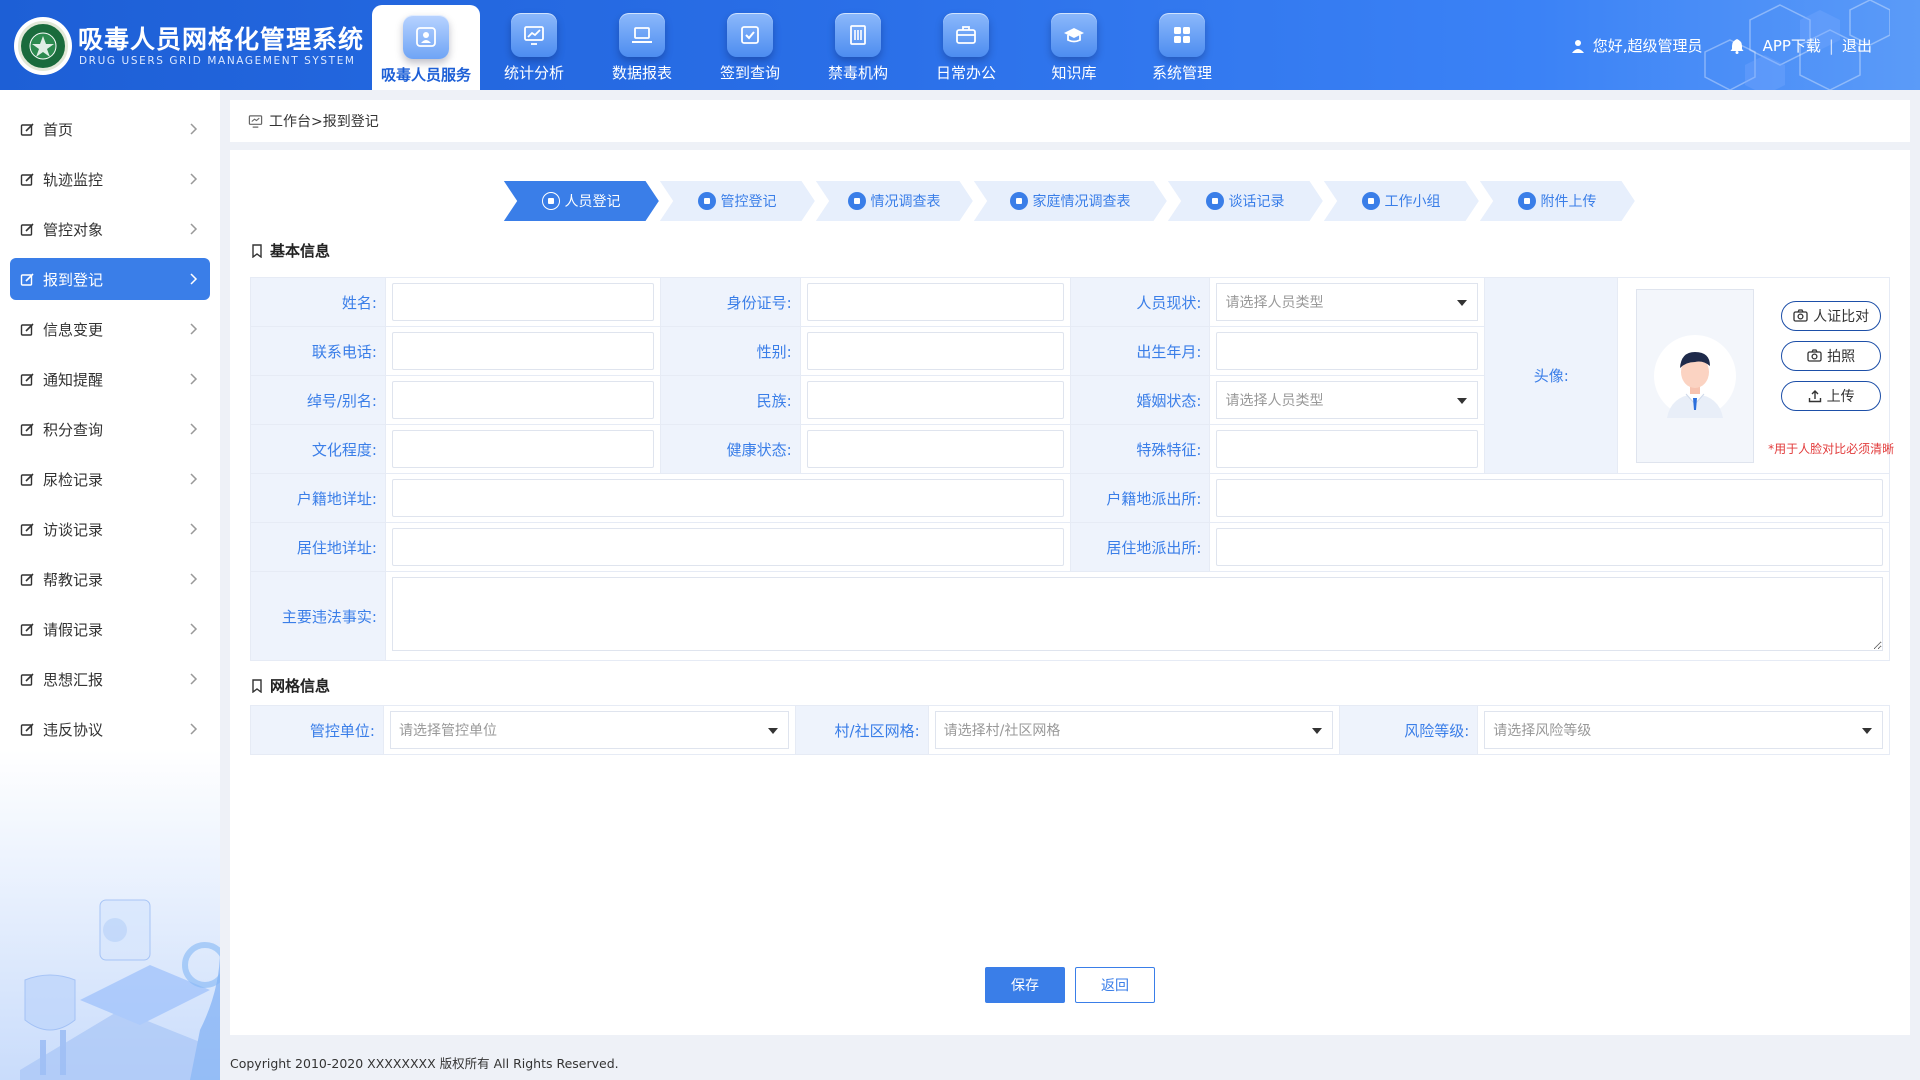  I want to click on nav-statistics: 统计分析, so click(534, 45).